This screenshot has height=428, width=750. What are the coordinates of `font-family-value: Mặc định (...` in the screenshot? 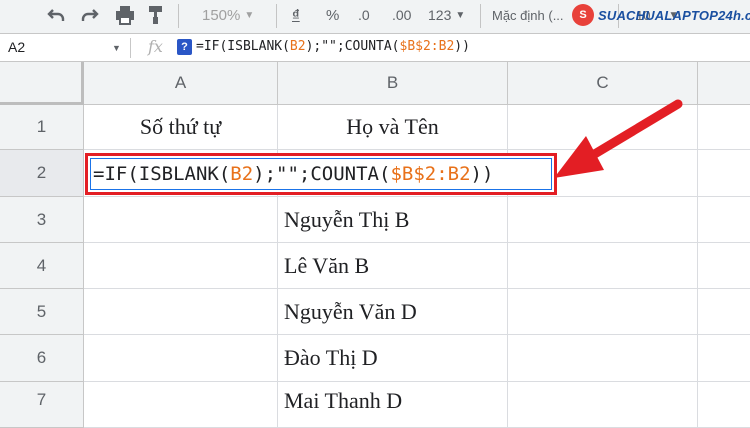 It's located at (528, 15).